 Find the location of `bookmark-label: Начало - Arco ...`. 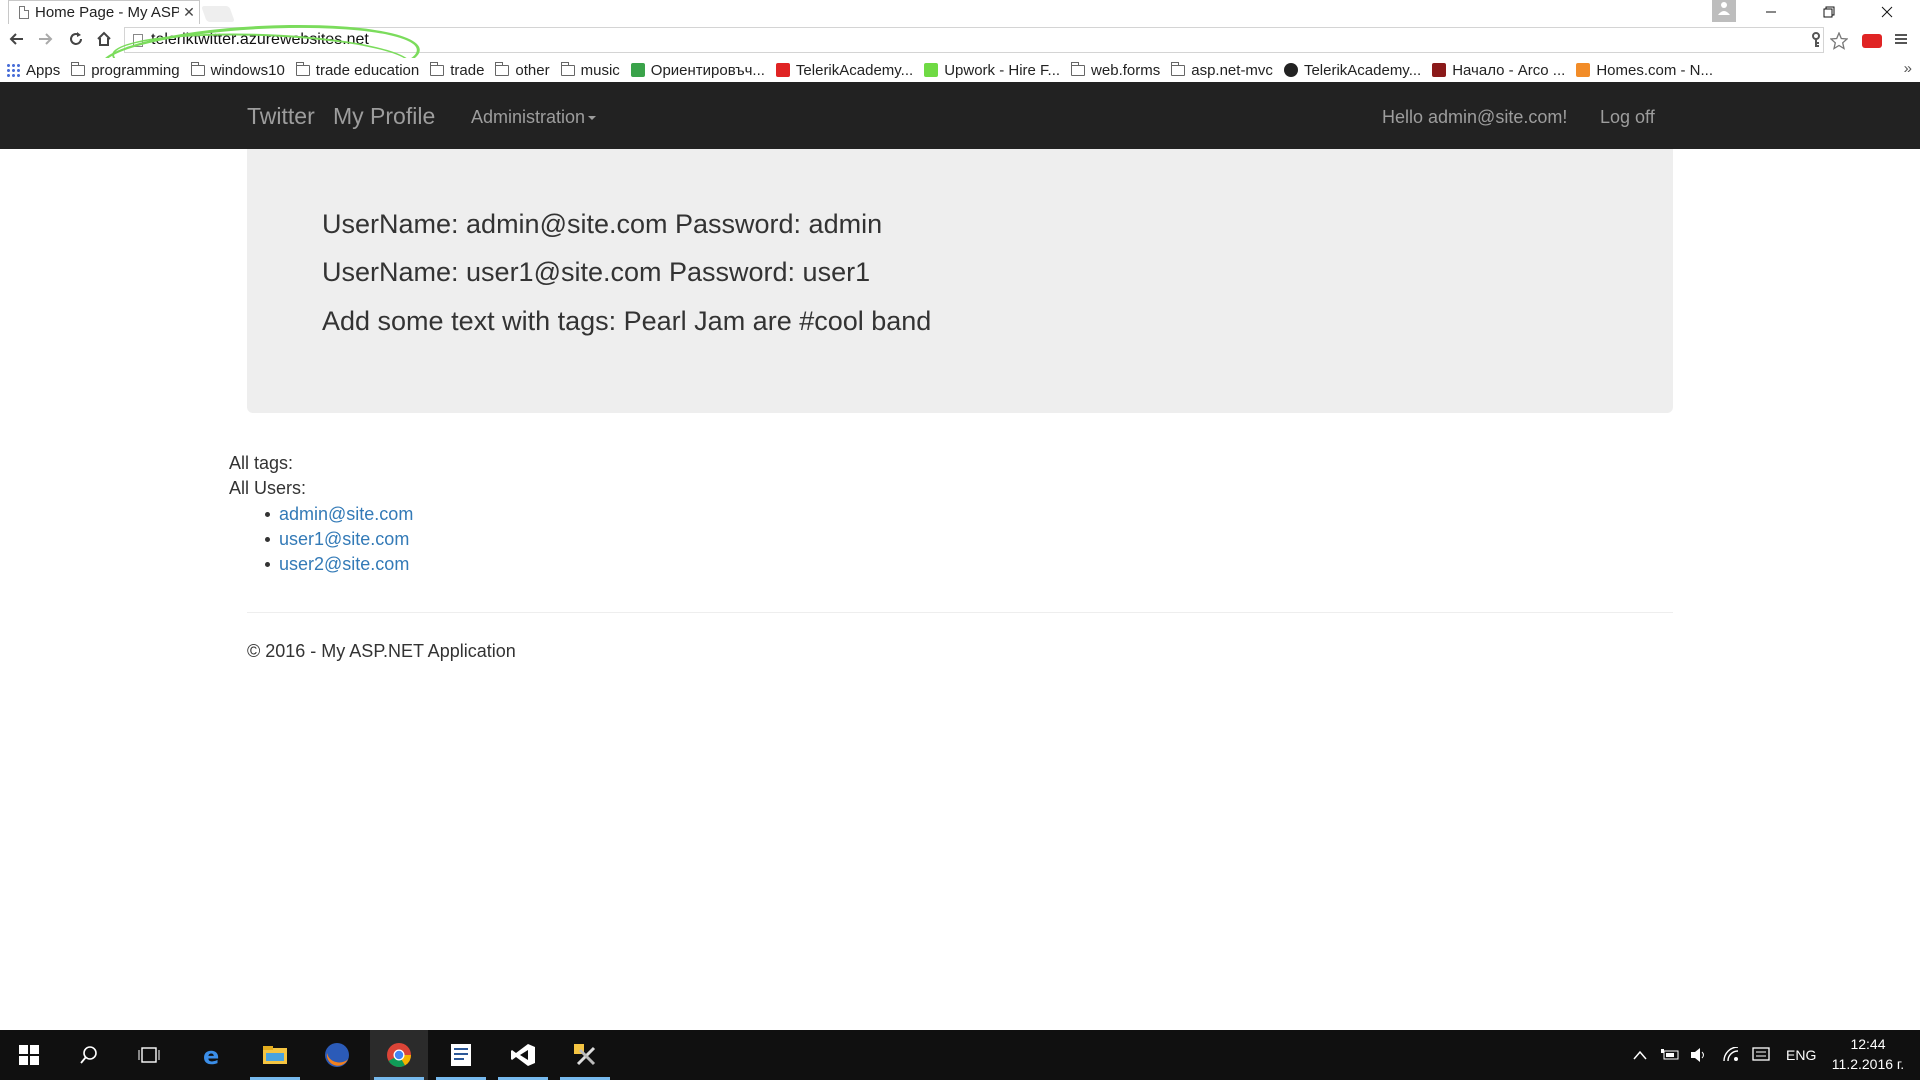

bookmark-label: Начало - Arco ... is located at coordinates (1509, 70).